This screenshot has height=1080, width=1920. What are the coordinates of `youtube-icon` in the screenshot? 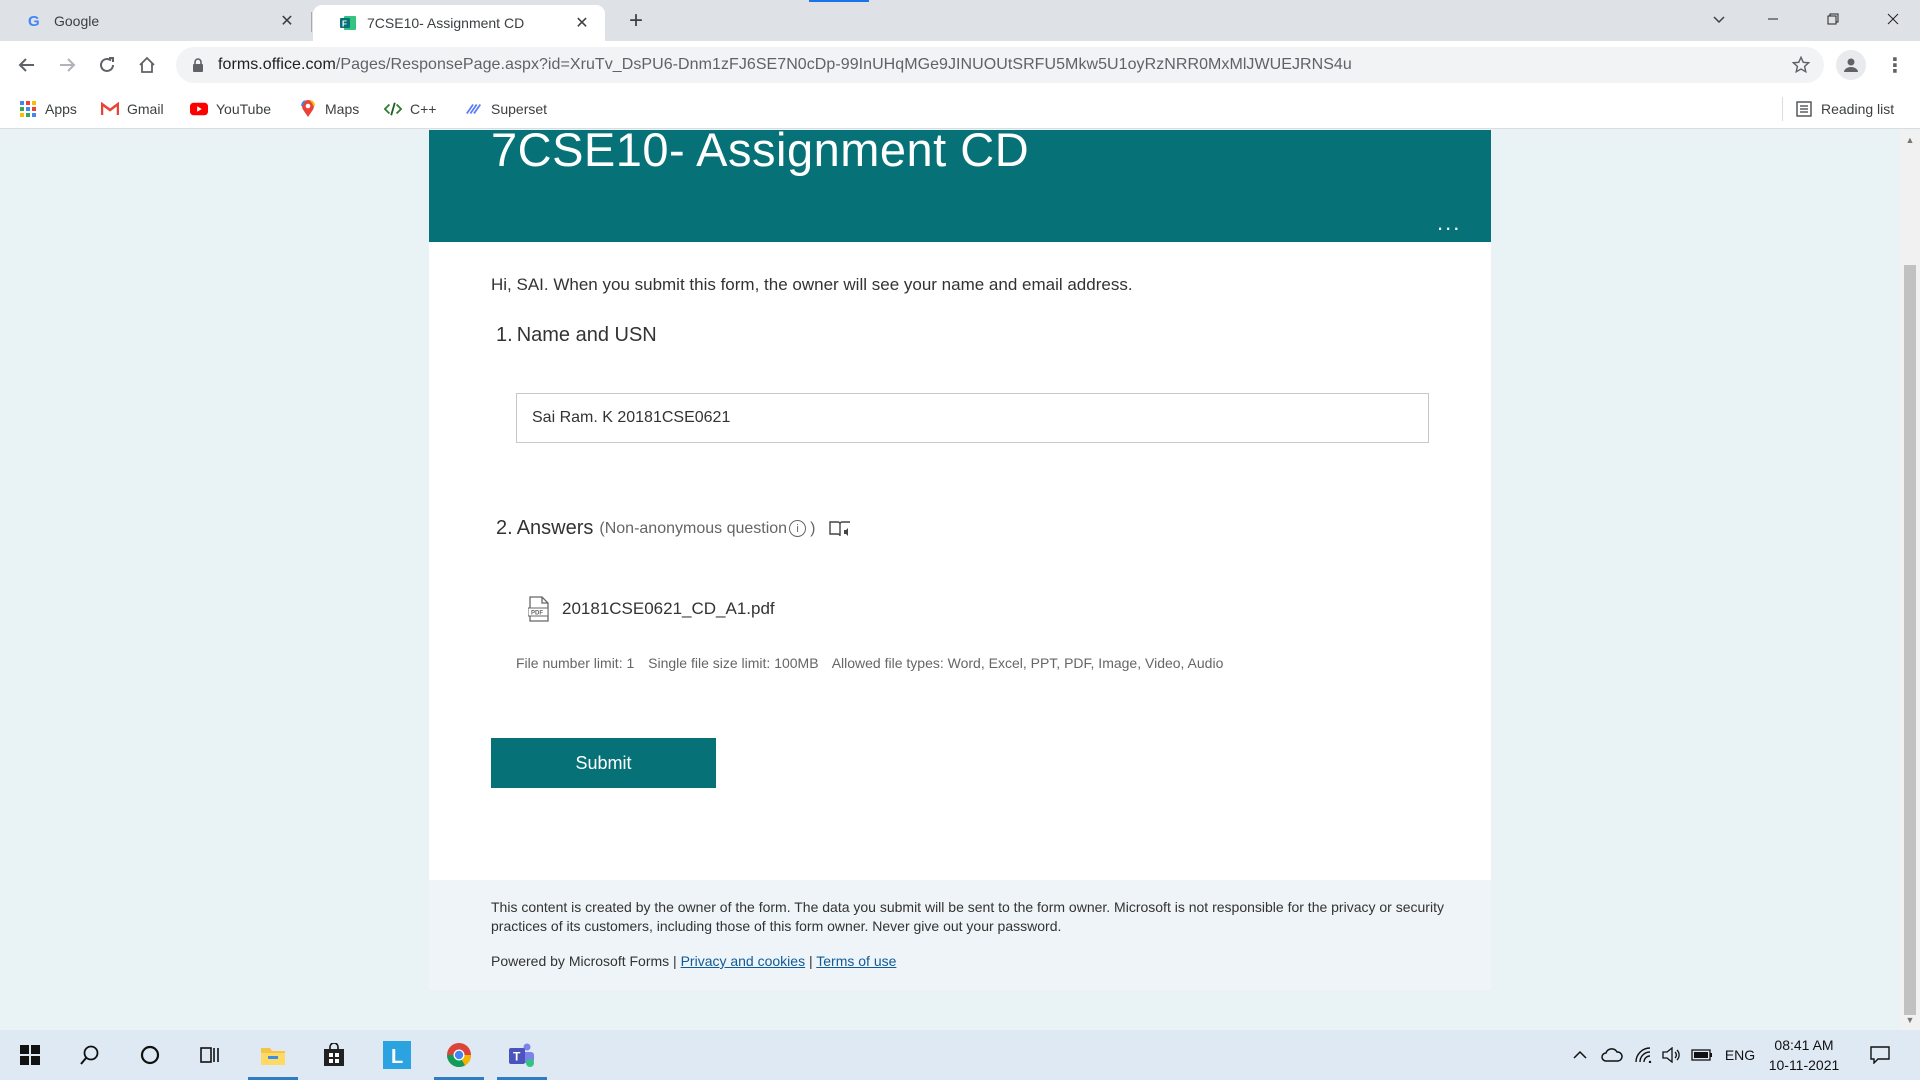 It's located at (199, 109).